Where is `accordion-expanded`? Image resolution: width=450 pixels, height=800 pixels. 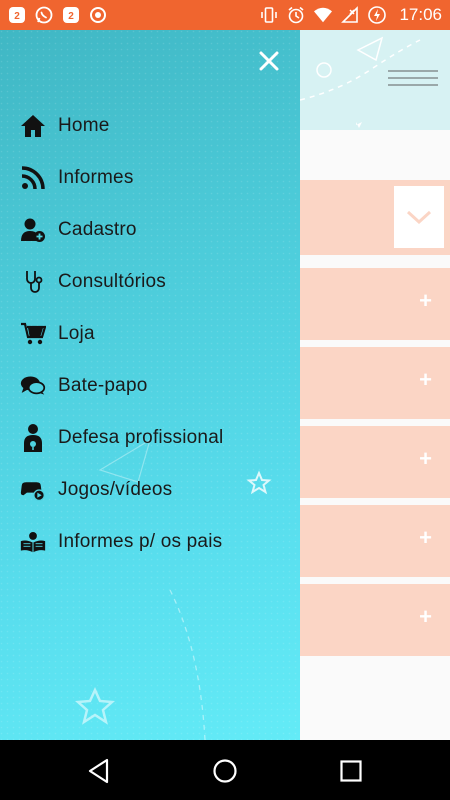
accordion-expanded is located at coordinates (375, 217).